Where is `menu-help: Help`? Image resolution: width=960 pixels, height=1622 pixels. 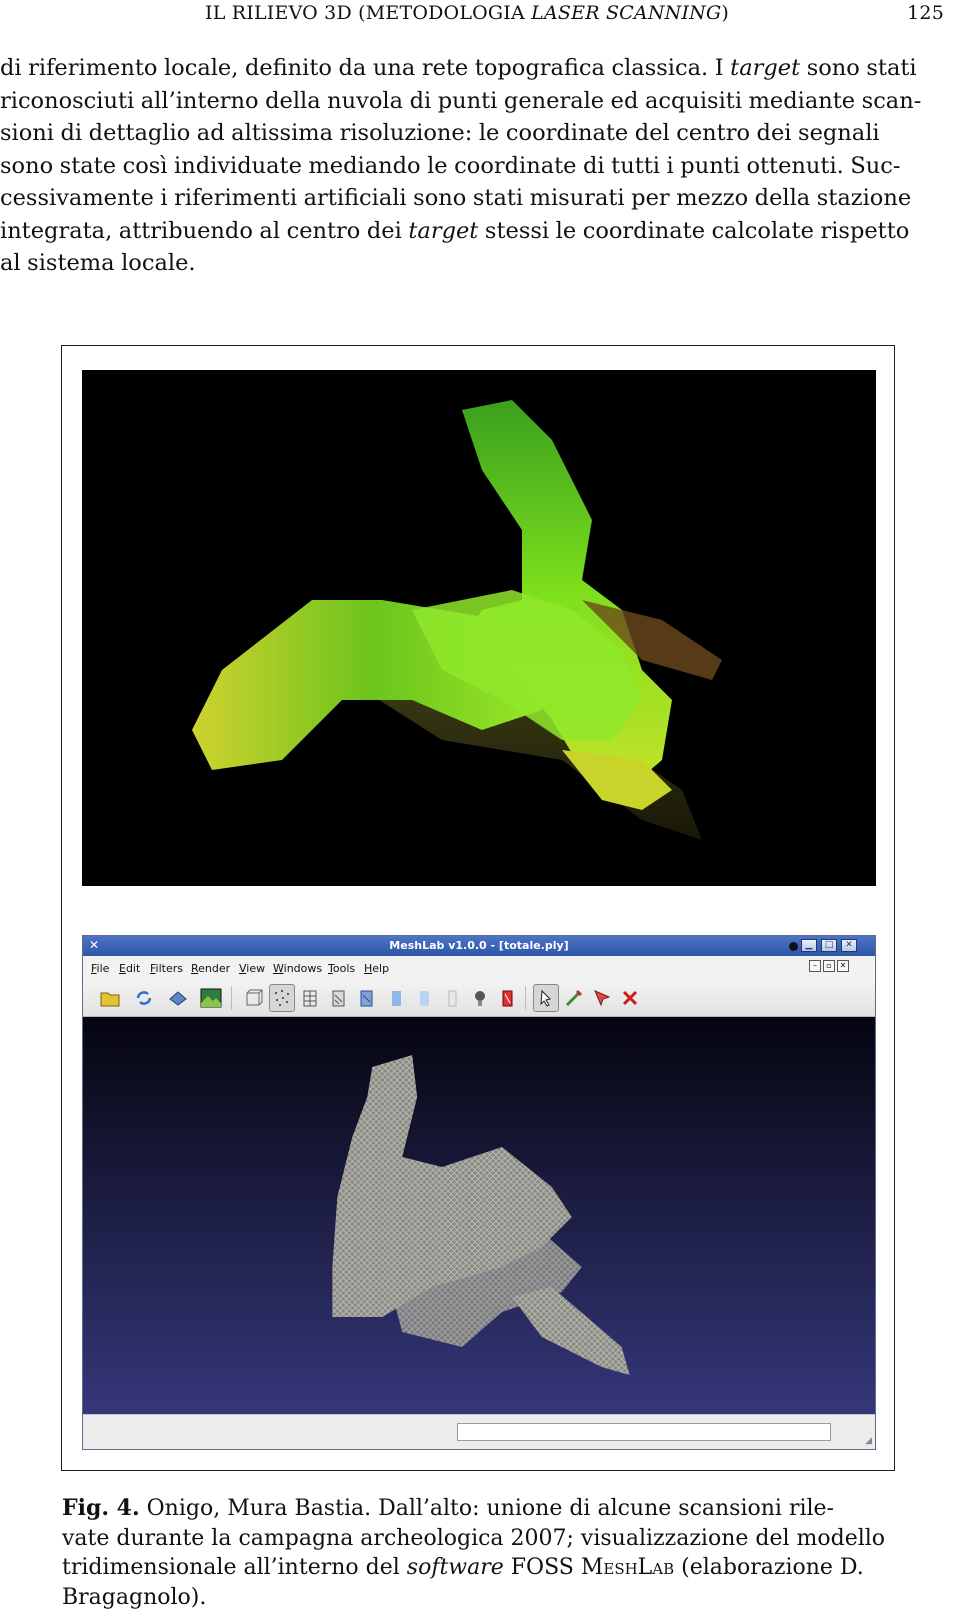
menu-help: Help is located at coordinates (376, 968).